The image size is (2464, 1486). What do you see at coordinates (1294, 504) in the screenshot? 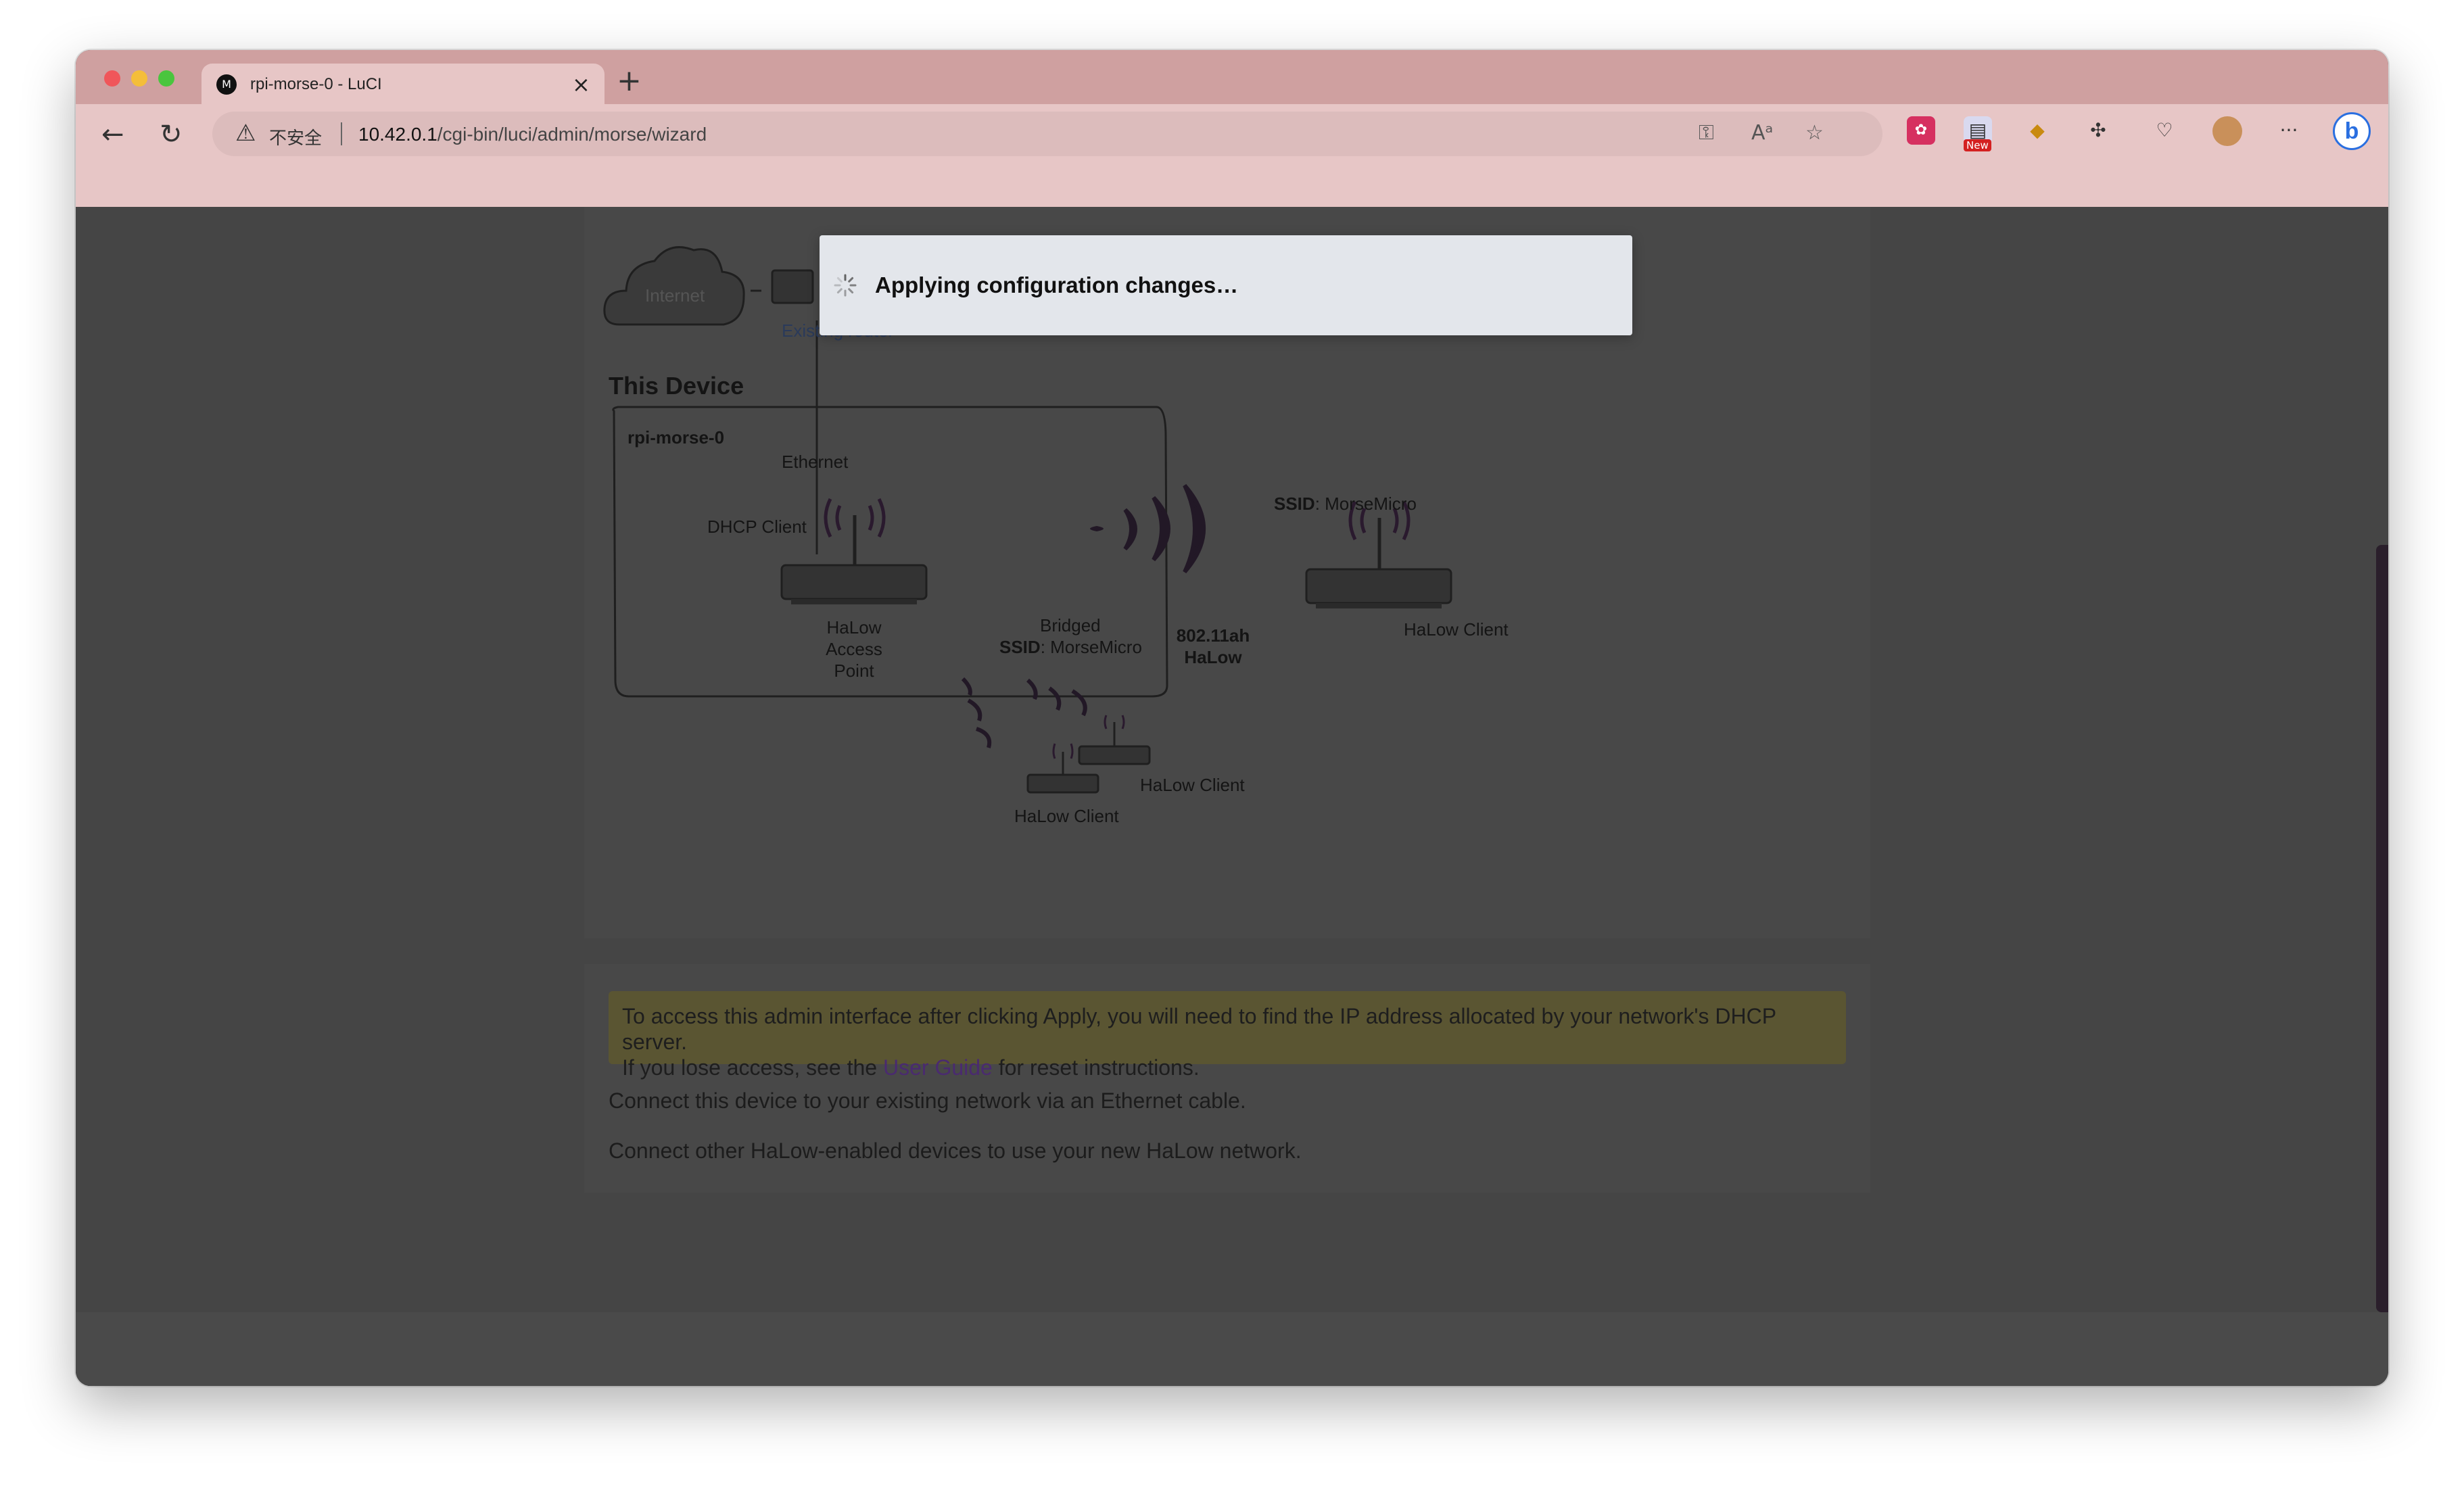
I see `remote-ssid-key: SSID` at bounding box center [1294, 504].